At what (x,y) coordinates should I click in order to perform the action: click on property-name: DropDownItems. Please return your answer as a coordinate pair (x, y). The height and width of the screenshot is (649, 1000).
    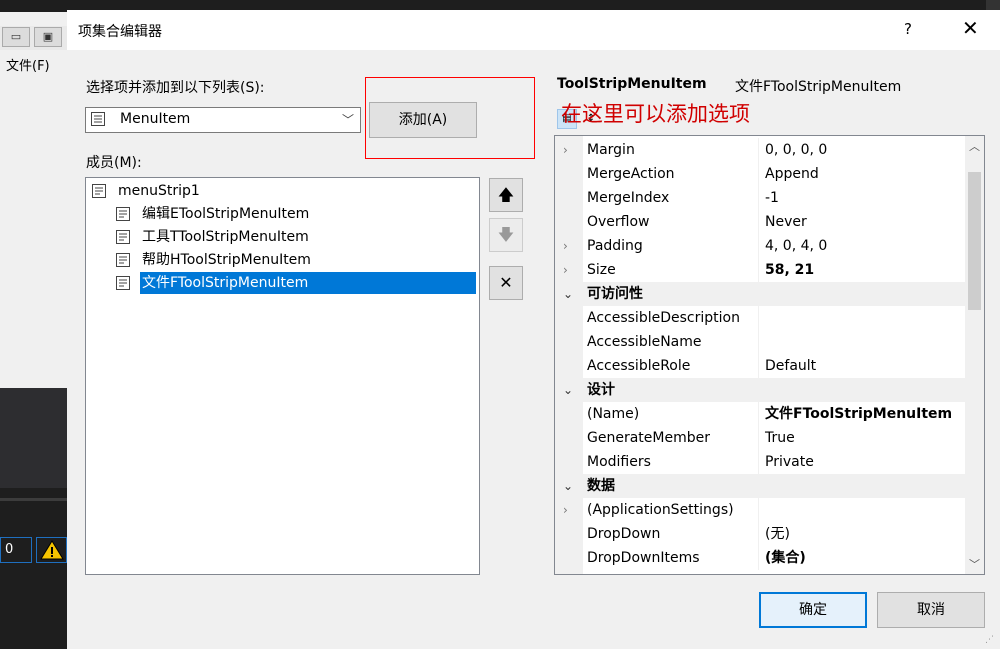
    Looking at the image, I should click on (643, 558).